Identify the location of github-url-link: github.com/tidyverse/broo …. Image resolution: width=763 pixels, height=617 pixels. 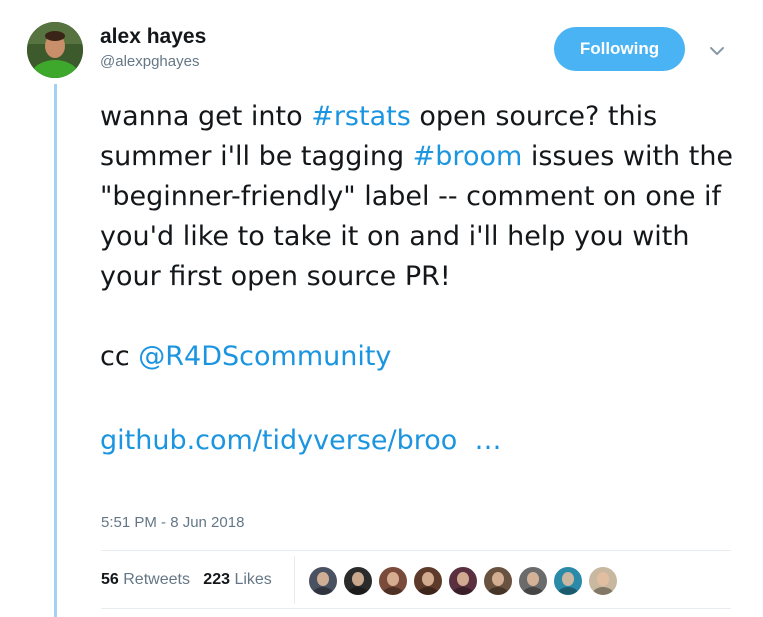
(300, 440).